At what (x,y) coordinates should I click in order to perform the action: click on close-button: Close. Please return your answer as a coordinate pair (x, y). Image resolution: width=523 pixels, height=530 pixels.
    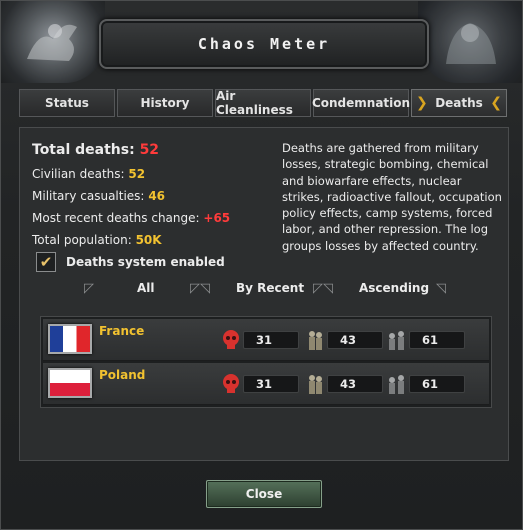
    Looking at the image, I should click on (264, 494).